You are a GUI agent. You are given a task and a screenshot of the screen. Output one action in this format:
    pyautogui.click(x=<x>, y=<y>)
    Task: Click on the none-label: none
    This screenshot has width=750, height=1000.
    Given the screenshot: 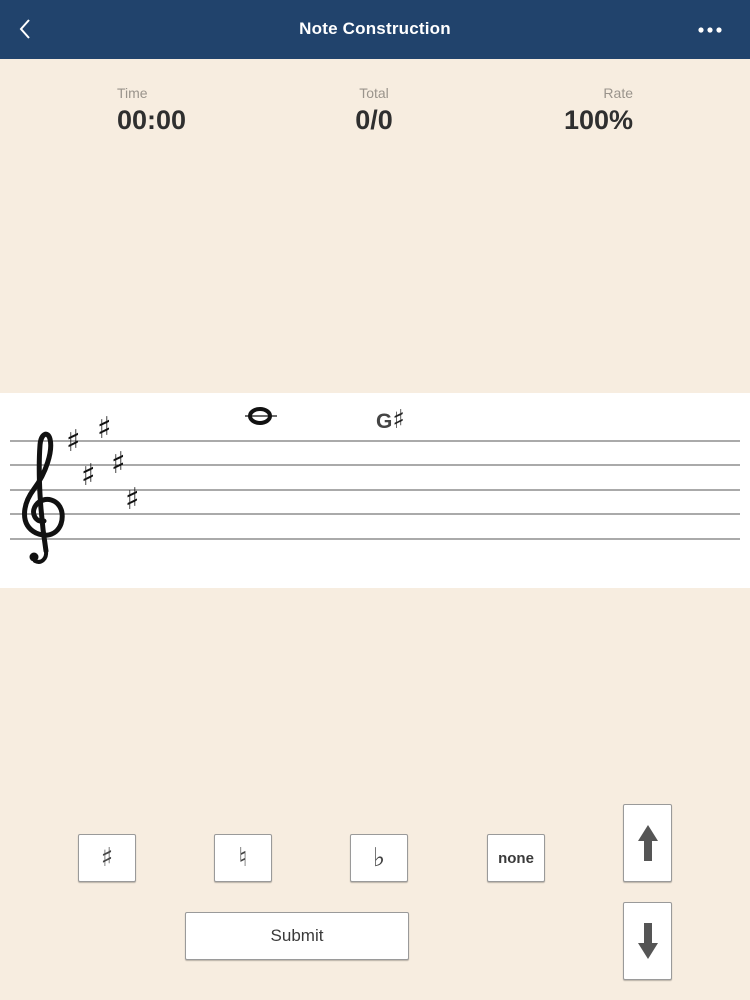 What is the action you would take?
    pyautogui.click(x=516, y=858)
    